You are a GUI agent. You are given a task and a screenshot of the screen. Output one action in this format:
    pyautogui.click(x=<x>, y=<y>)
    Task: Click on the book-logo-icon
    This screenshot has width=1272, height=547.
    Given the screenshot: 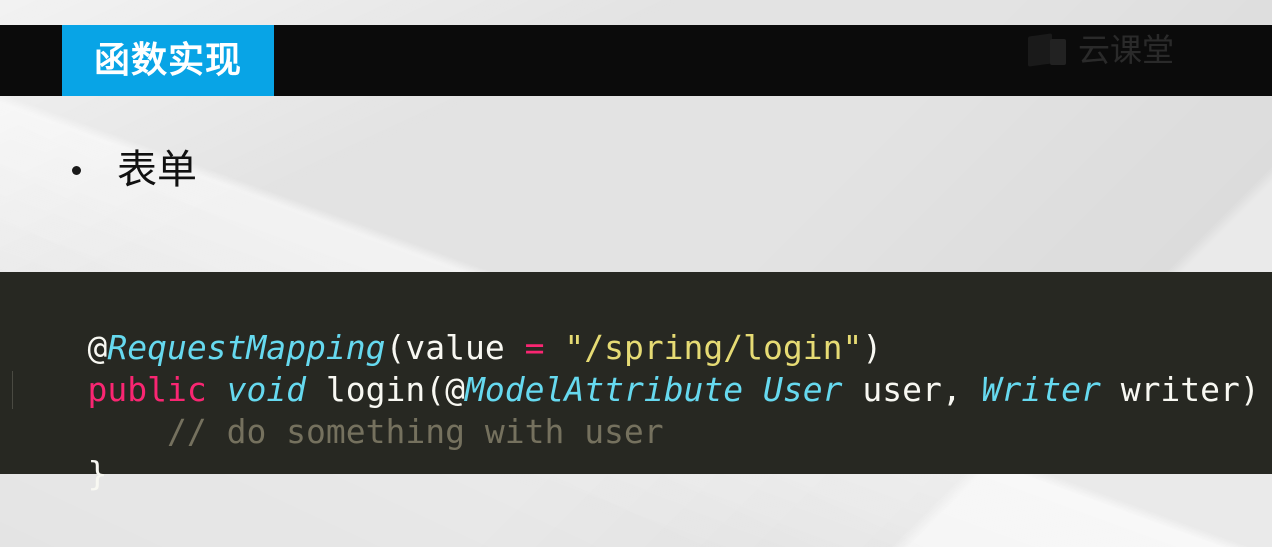 What is the action you would take?
    pyautogui.click(x=1048, y=50)
    